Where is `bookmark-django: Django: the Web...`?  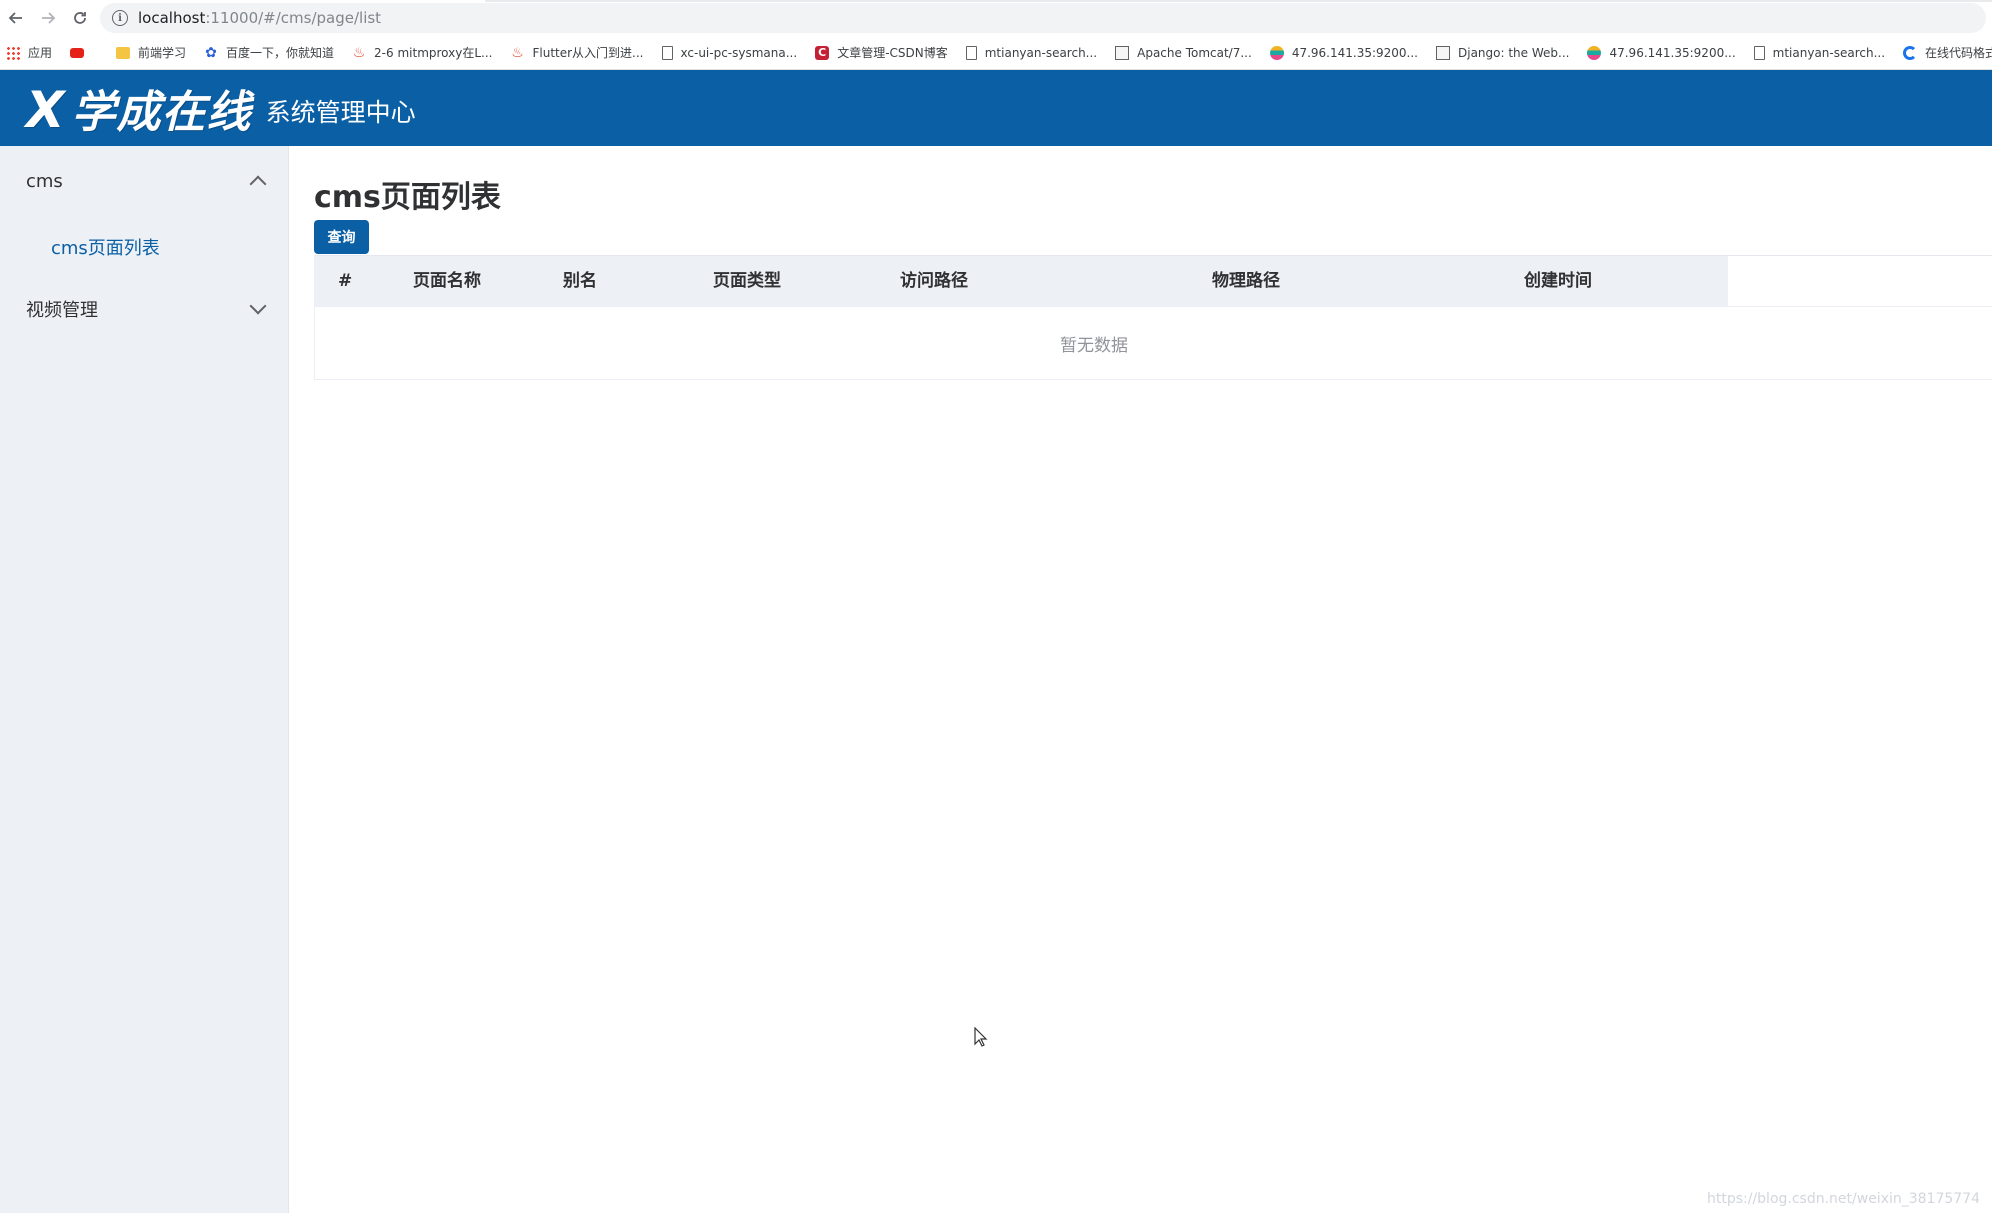 bookmark-django: Django: the Web... is located at coordinates (1502, 52).